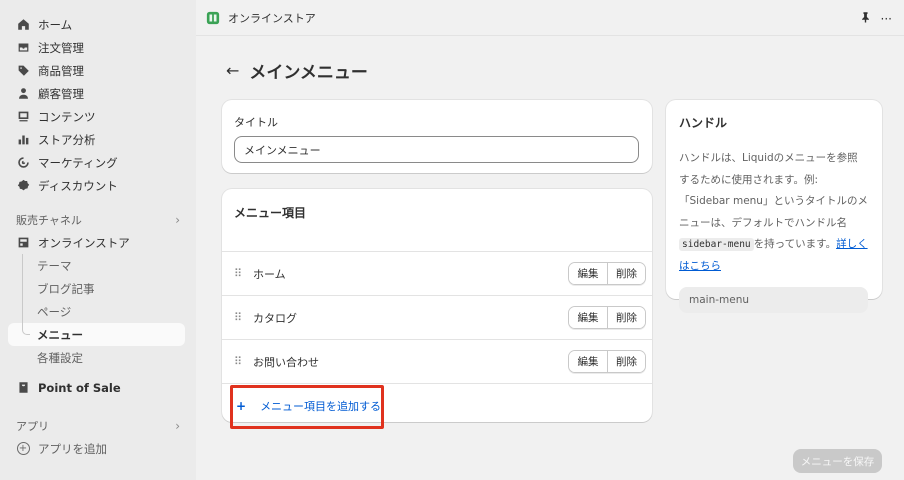 The image size is (904, 480). Describe the element at coordinates (437, 274) in the screenshot. I see `menu-item-row: ⠿ ホーム 編集 削除` at that location.